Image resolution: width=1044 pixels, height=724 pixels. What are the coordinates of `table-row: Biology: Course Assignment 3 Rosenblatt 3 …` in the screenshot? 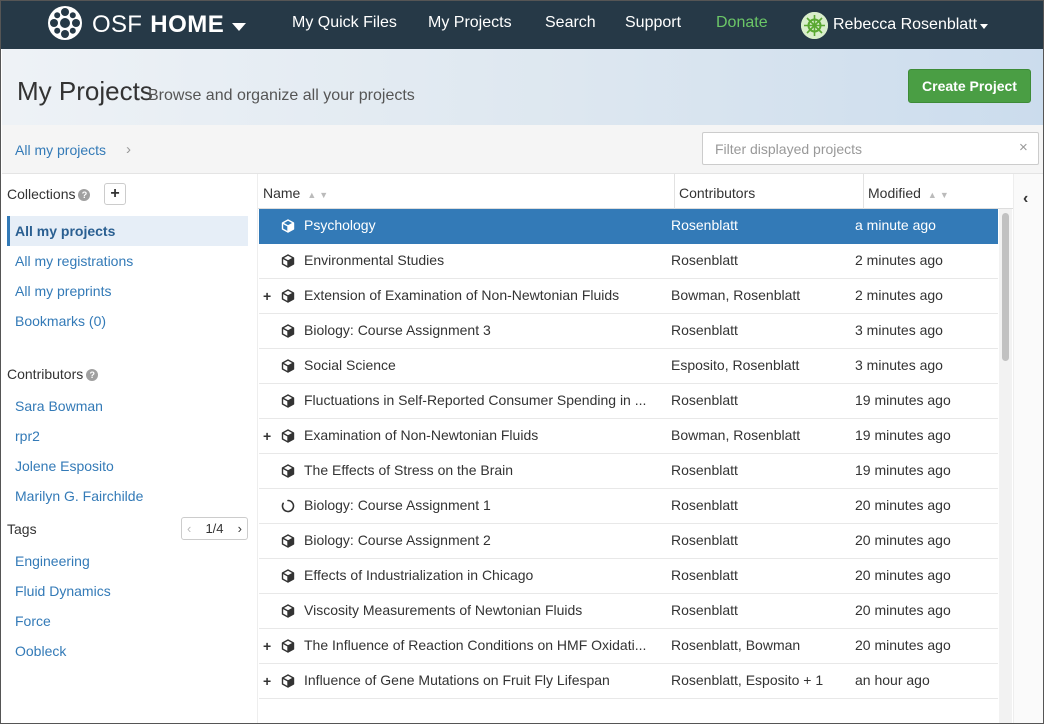 It's located at (628, 331).